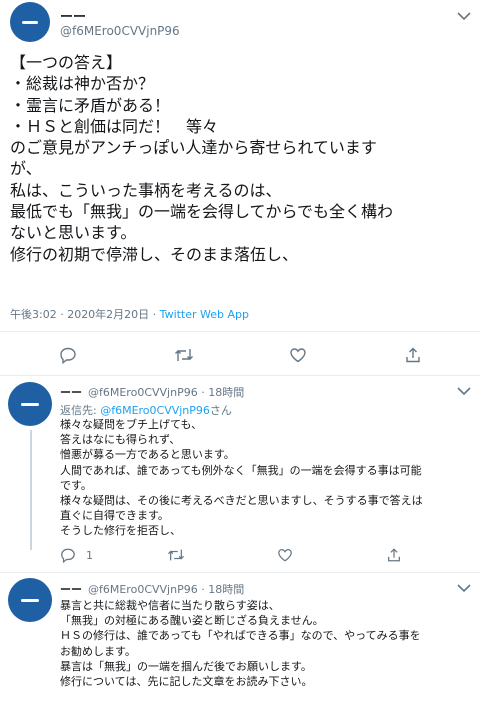 The height and width of the screenshot is (722, 480). What do you see at coordinates (192, 621) in the screenshot?
I see `reply-line: 「無我」の対極にある醜い姿と断じざる負えません。` at bounding box center [192, 621].